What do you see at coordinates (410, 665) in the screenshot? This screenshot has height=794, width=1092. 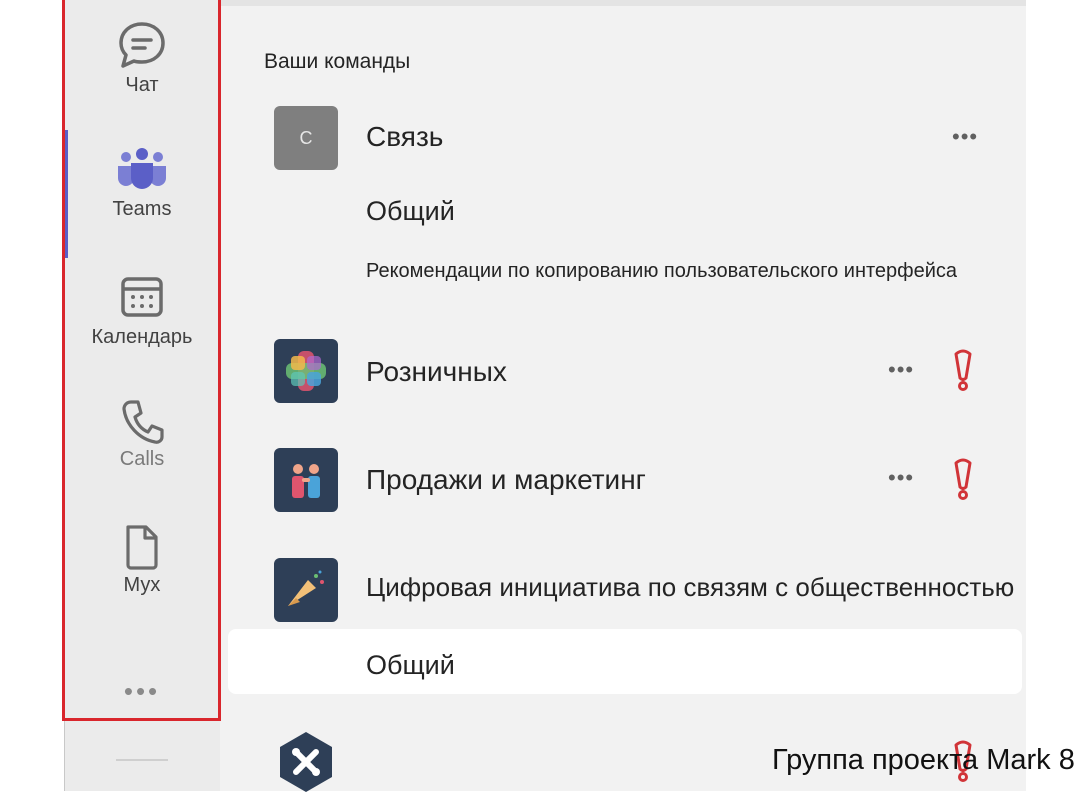 I see `channel-item-selected: Общий` at bounding box center [410, 665].